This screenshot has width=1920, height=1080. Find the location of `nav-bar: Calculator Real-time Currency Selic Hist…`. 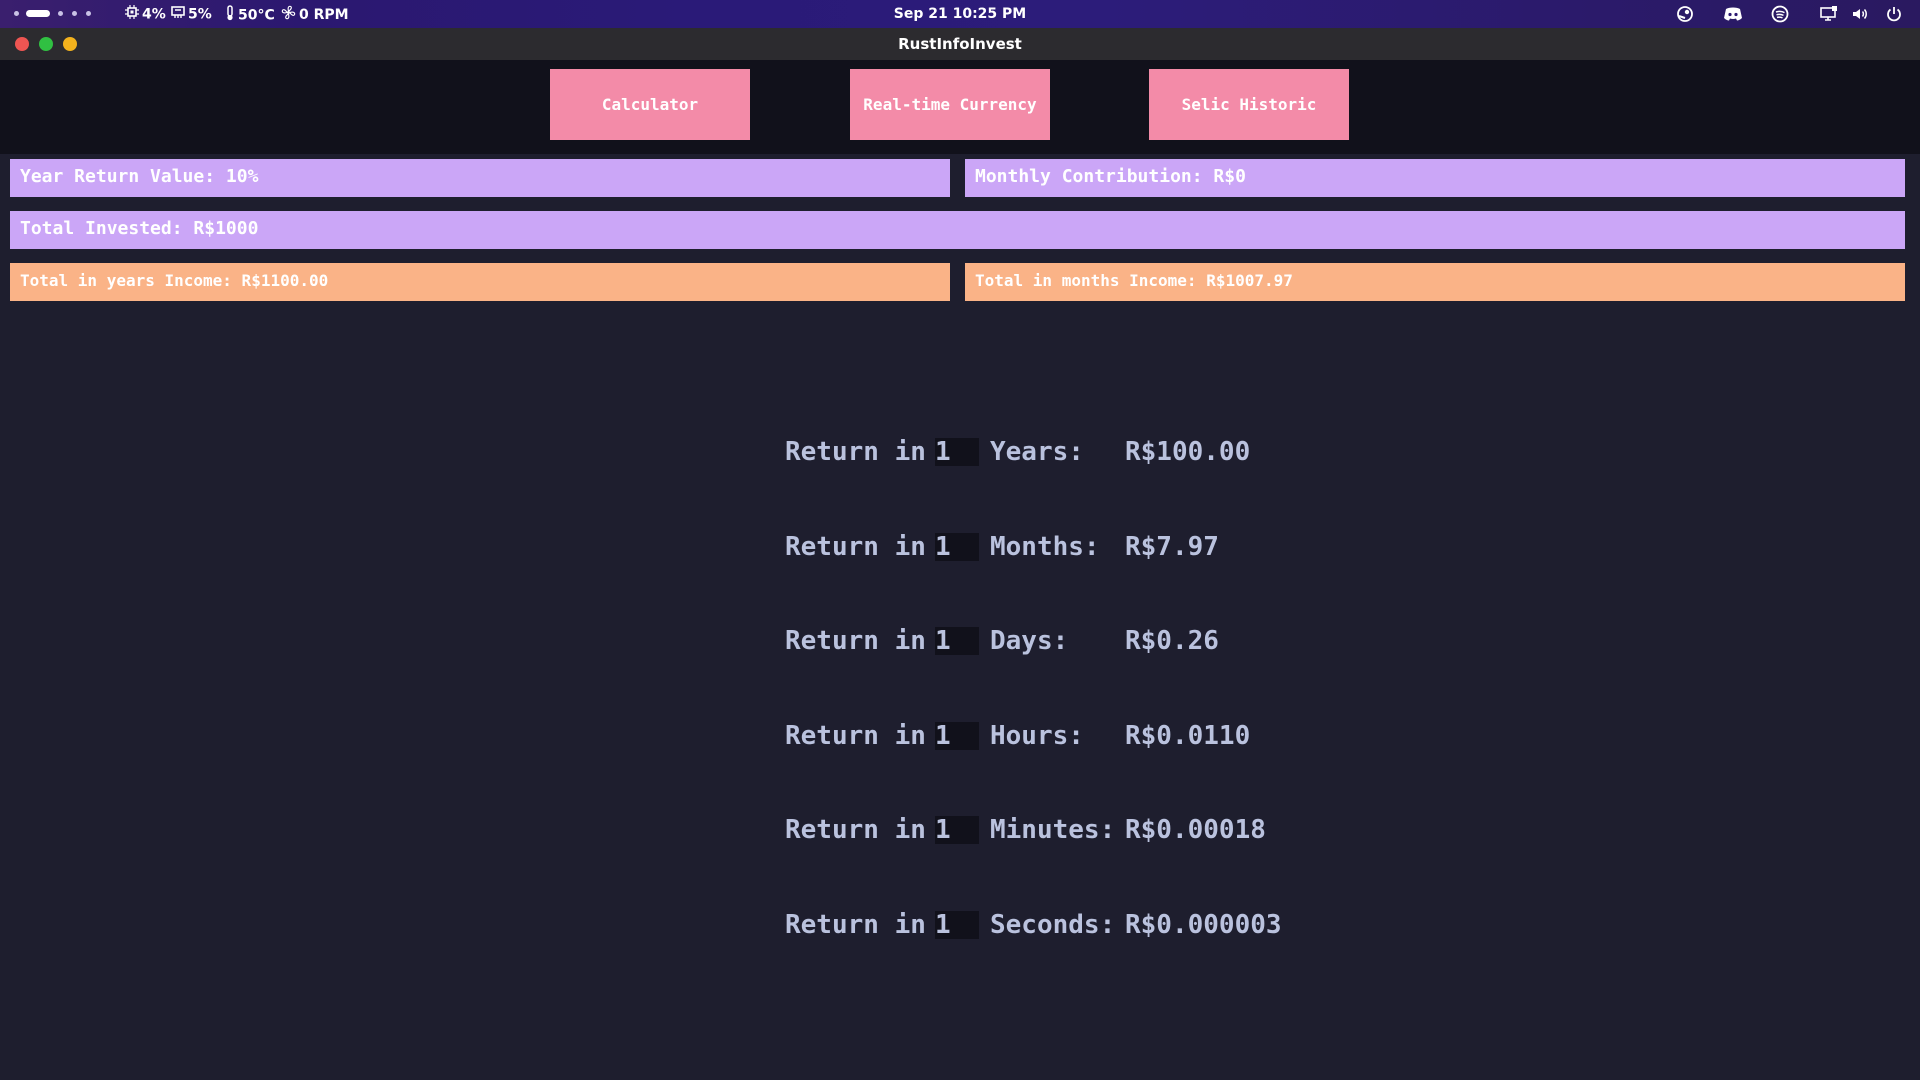

nav-bar: Calculator Real-time Currency Selic Hist… is located at coordinates (960, 107).